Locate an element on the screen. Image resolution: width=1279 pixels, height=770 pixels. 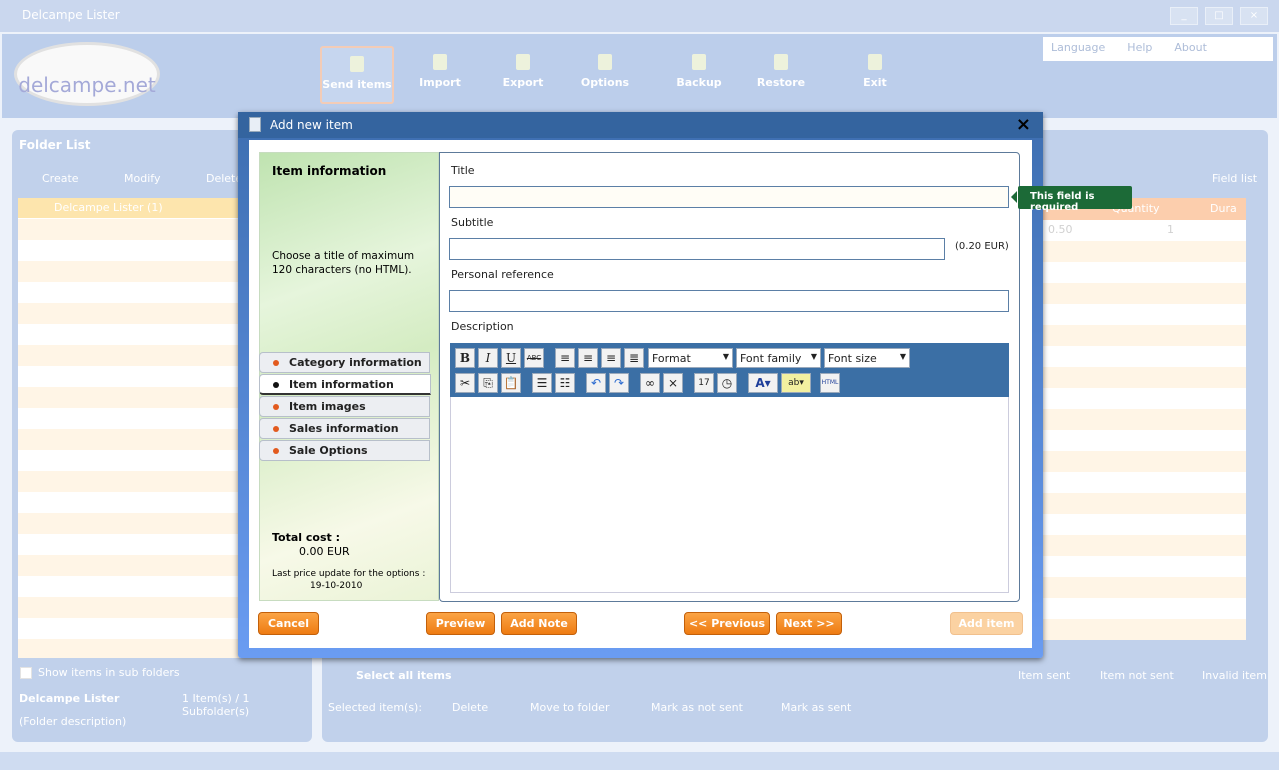
side-heading: Item information is located at coordinates (329, 171).